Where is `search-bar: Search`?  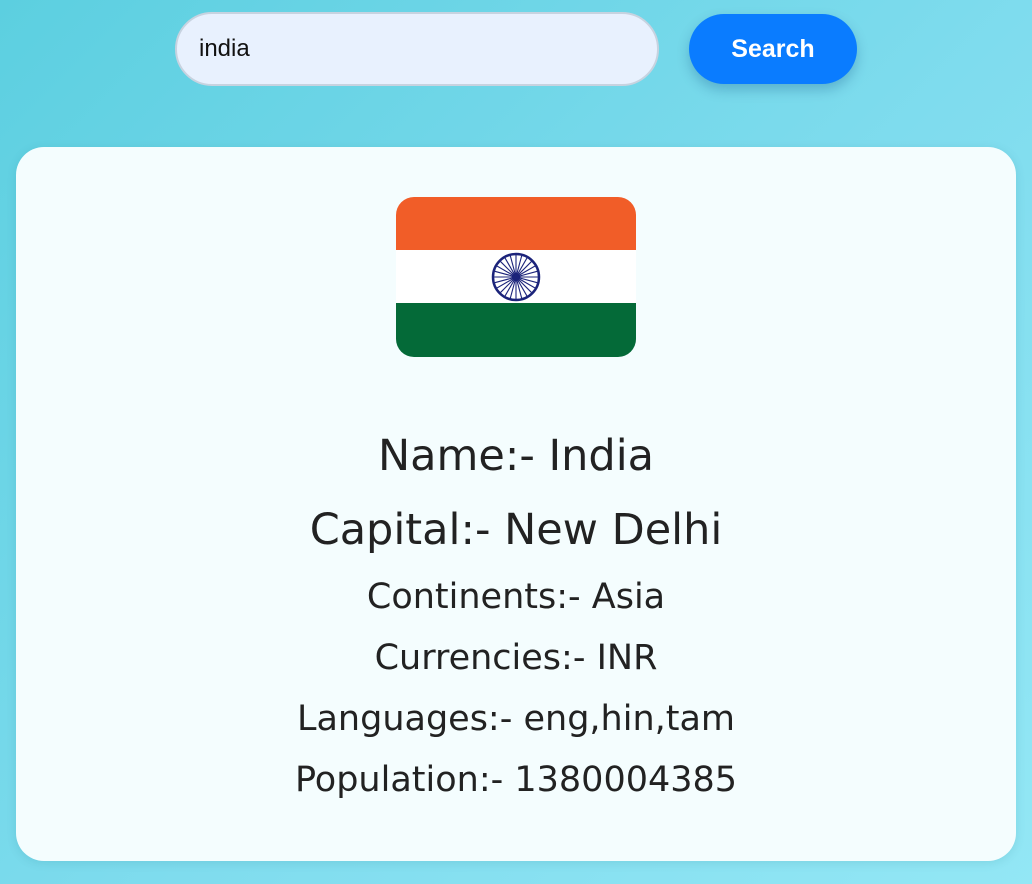 search-bar: Search is located at coordinates (517, 50).